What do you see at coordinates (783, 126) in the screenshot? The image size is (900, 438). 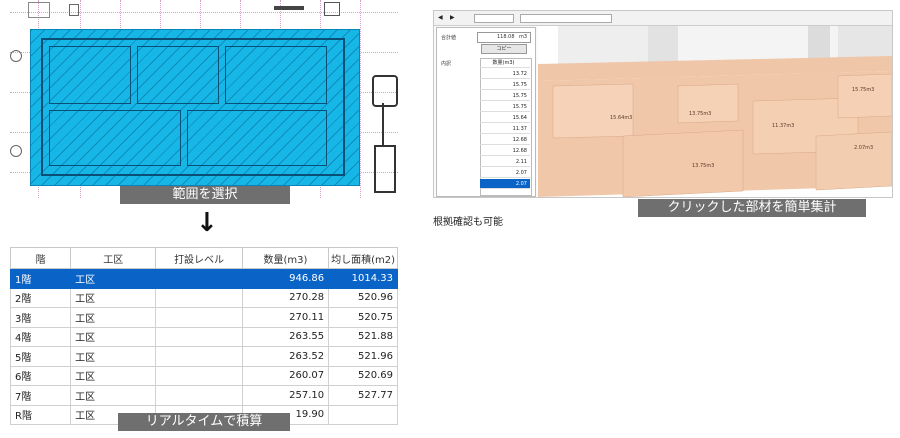 I see `volume-tag: 11.37m3` at bounding box center [783, 126].